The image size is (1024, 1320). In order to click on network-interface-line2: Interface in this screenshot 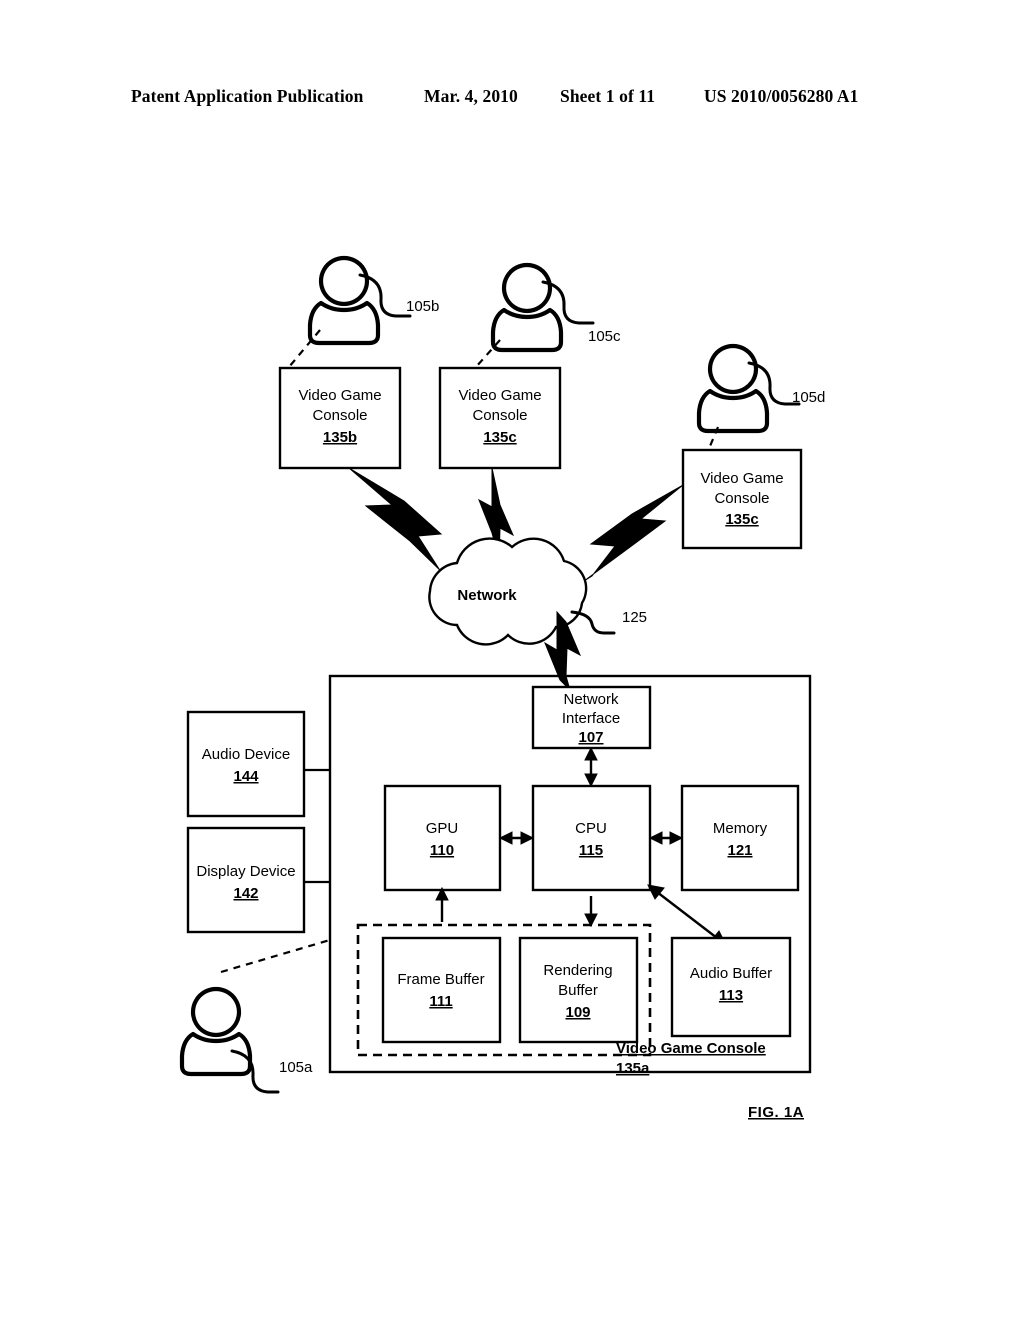, I will do `click(591, 718)`.